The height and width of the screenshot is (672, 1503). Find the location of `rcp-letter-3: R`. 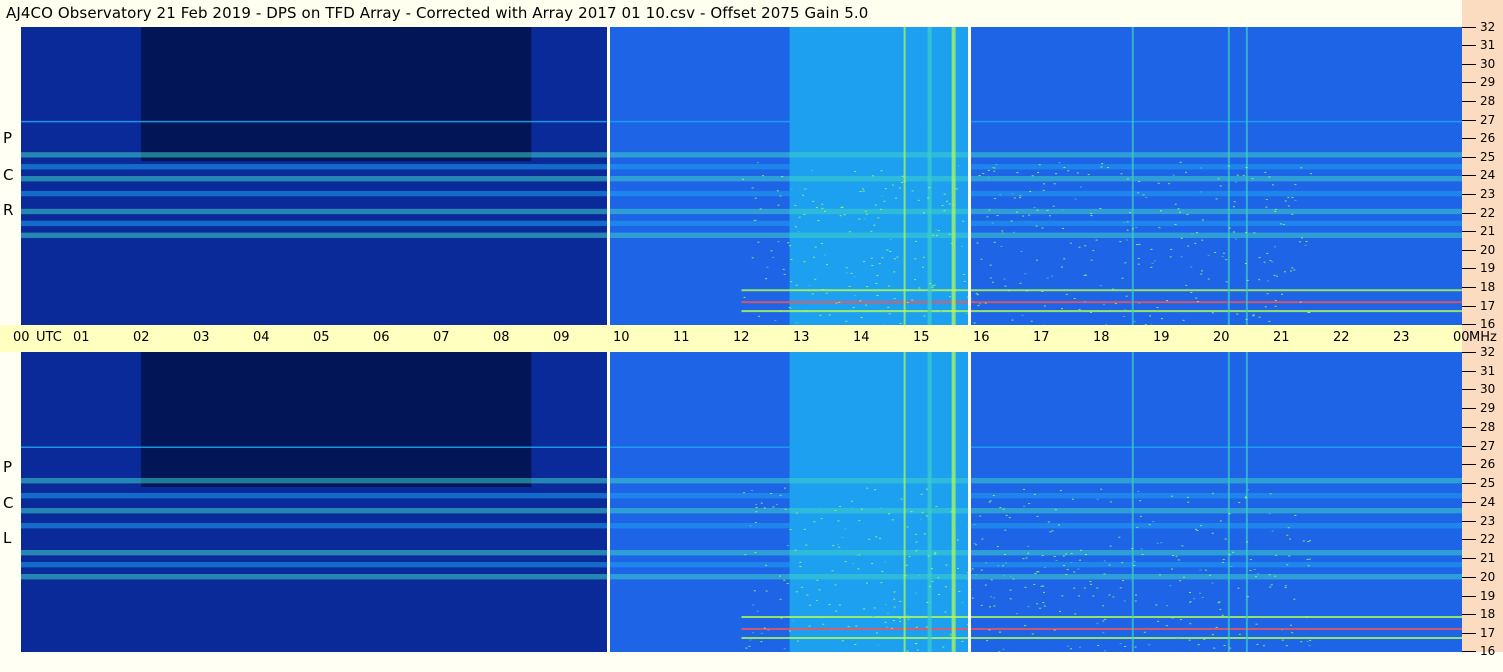

rcp-letter-3: R is located at coordinates (8, 210).